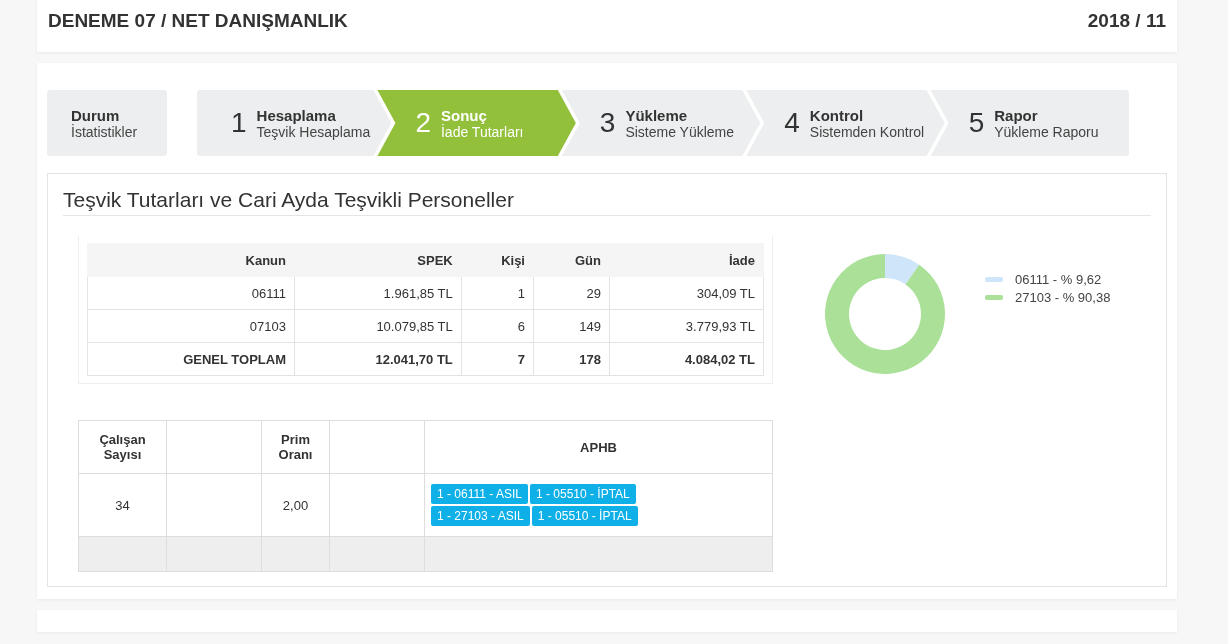 The height and width of the screenshot is (644, 1228). Describe the element at coordinates (295, 505) in the screenshot. I see `table-cell: 2,00` at that location.